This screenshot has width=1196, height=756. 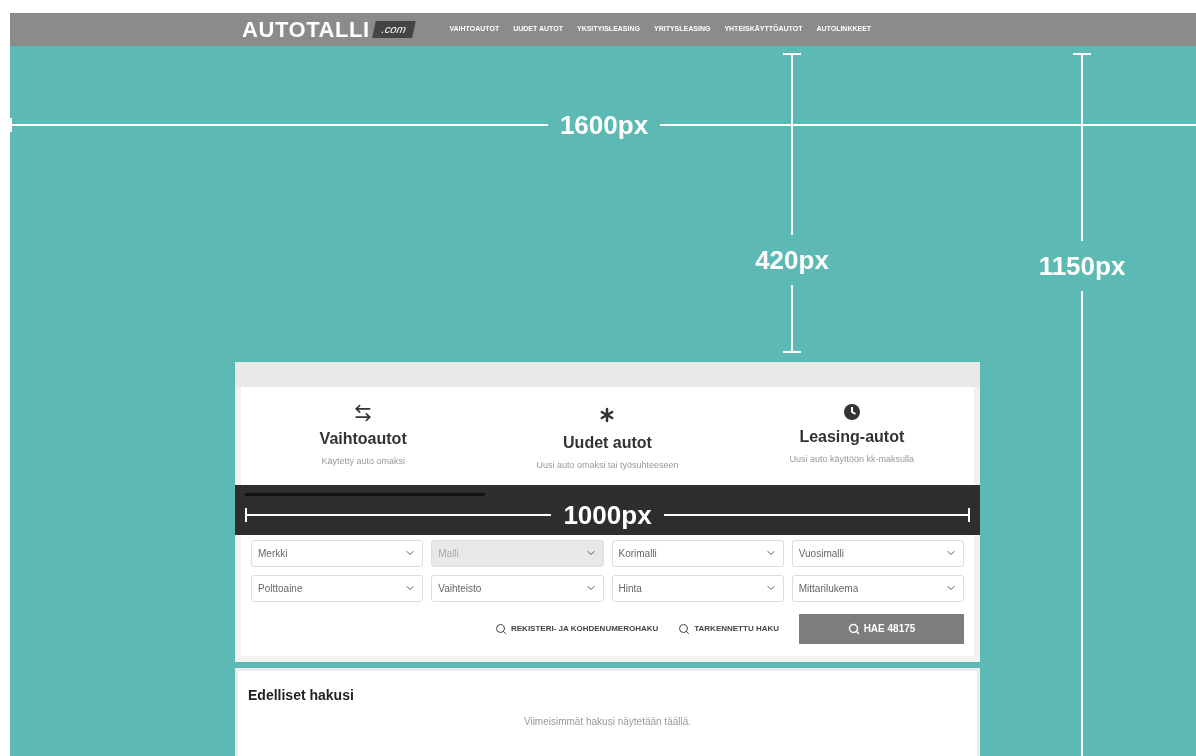 What do you see at coordinates (881, 628) in the screenshot?
I see `search-button: HAE 48175` at bounding box center [881, 628].